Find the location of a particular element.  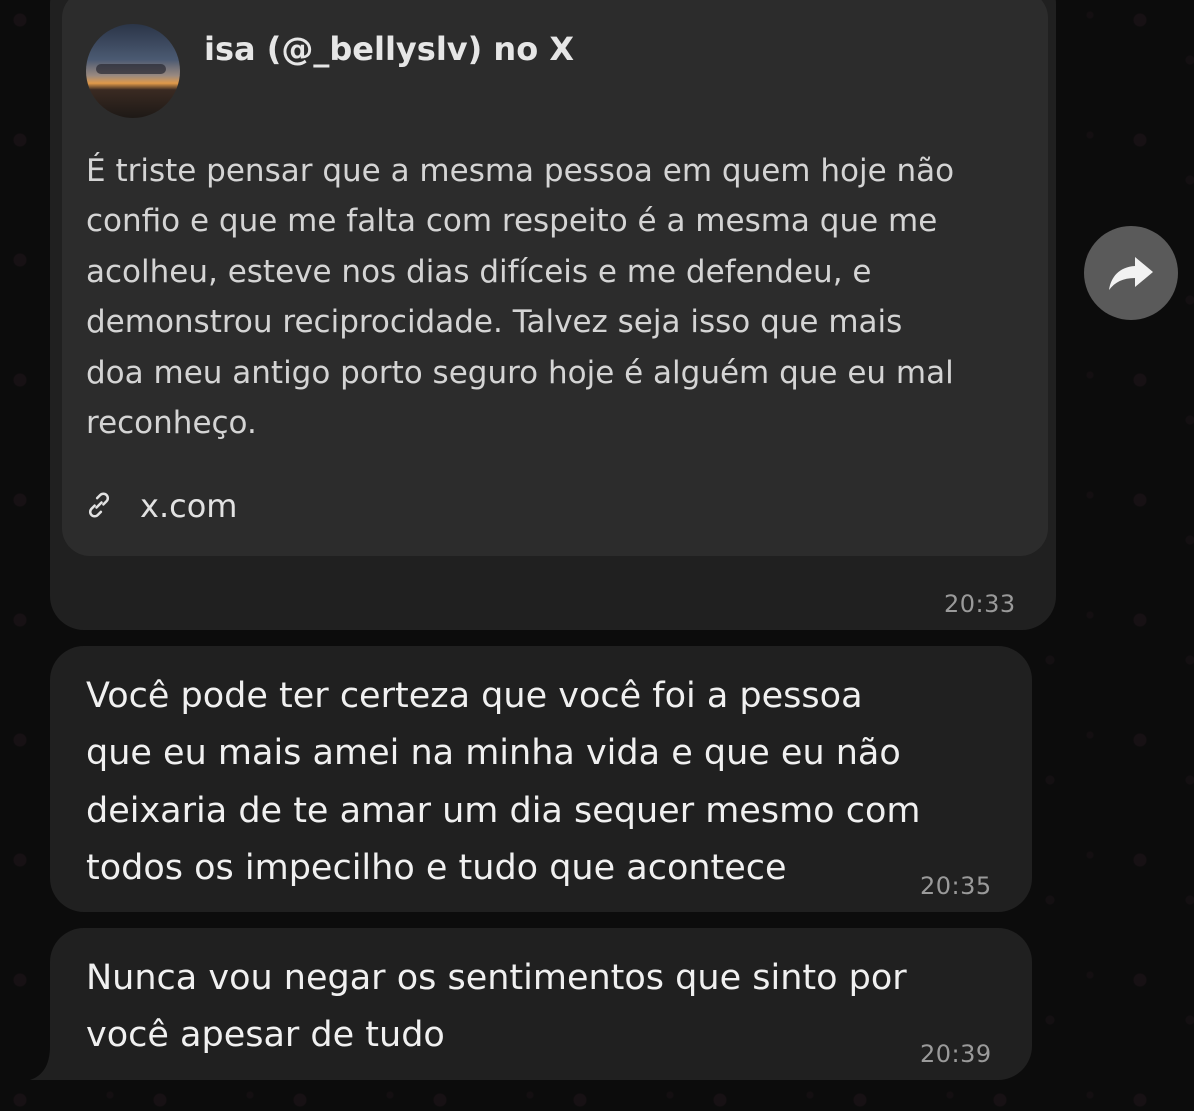

link-url: x.com is located at coordinates (188, 506).